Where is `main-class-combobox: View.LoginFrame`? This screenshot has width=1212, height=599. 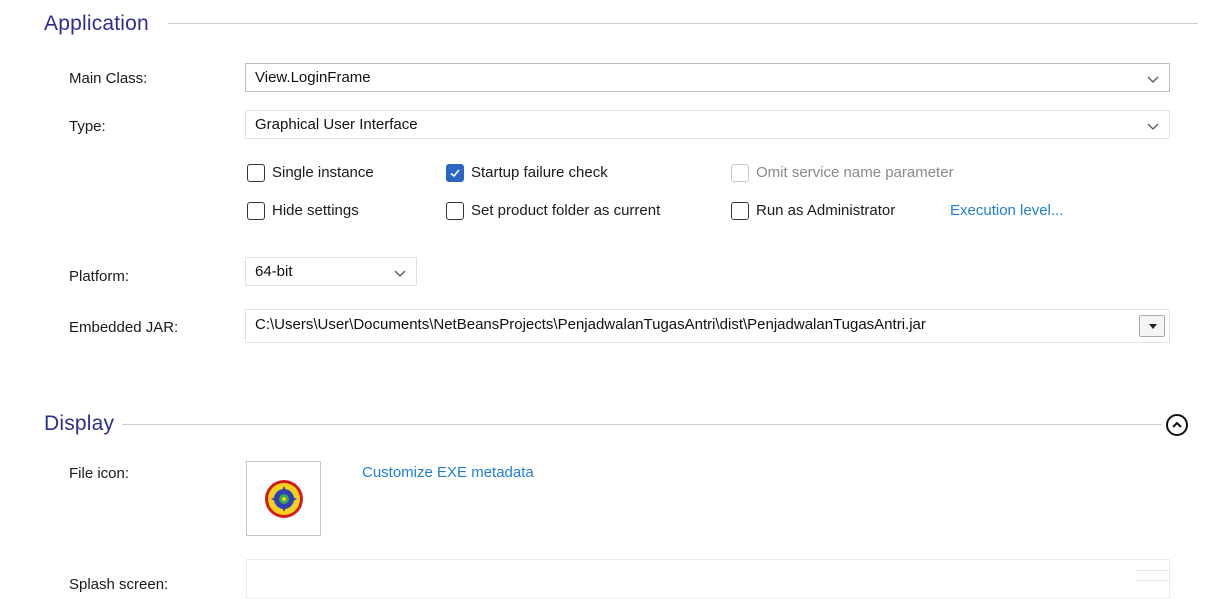
main-class-combobox: View.LoginFrame is located at coordinates (707, 77).